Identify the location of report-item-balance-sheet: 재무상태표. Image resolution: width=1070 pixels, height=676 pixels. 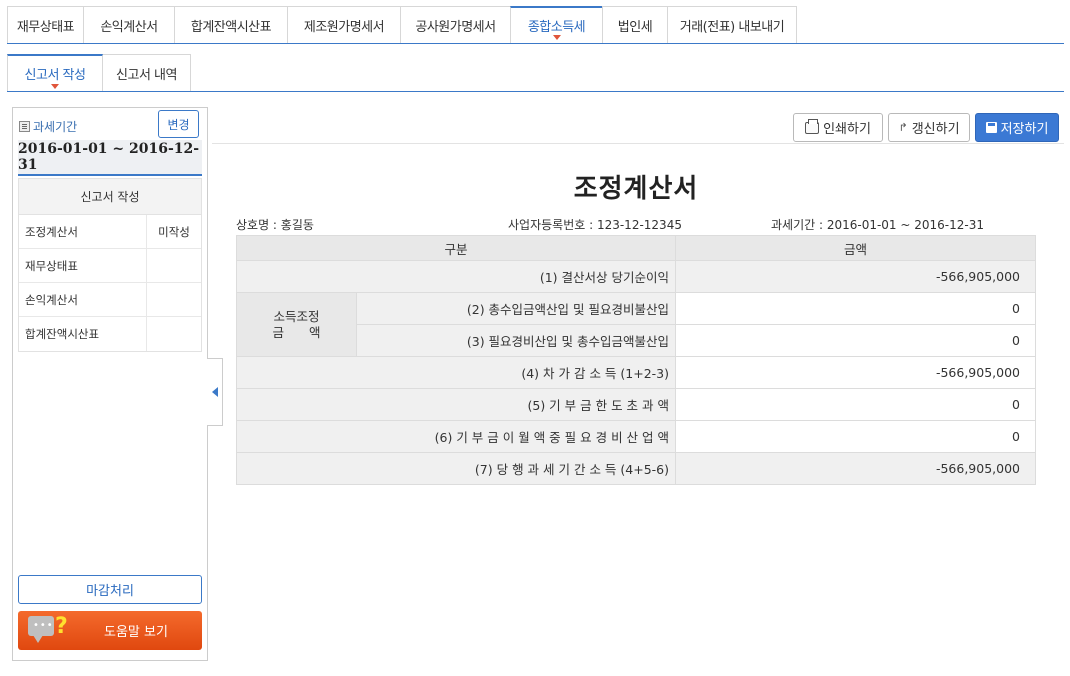
(110, 266).